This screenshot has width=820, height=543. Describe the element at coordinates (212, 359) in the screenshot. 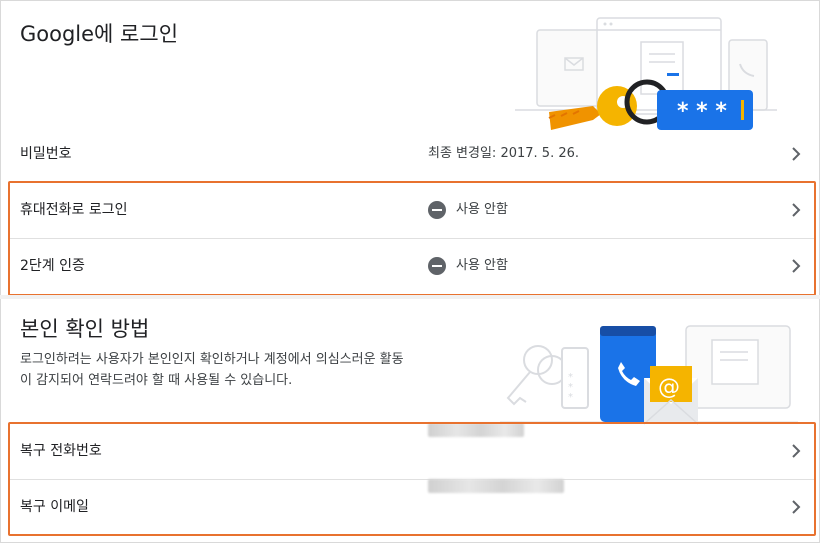

I see `verify-description-line1: 로그인하려는 사용자가 본인인지 확인하거나 계정에서 의심스러운 활동` at that location.